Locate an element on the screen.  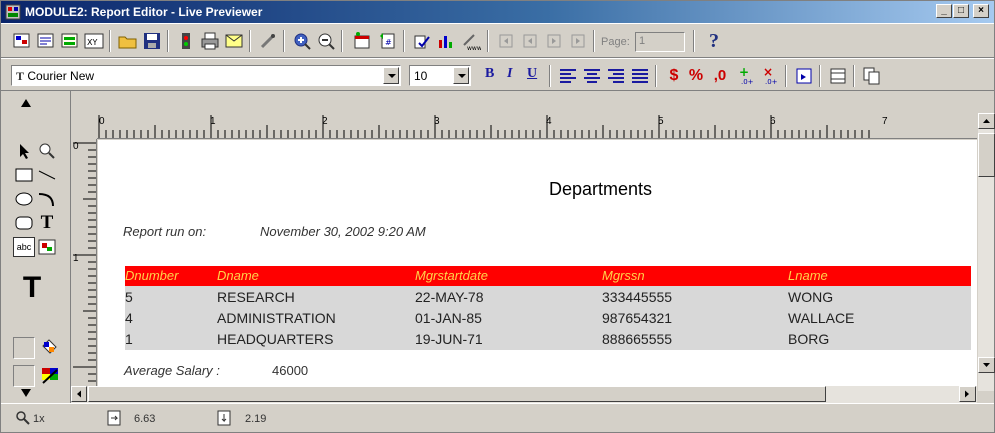
web-wizard-icon: www is located at coordinates (470, 41).